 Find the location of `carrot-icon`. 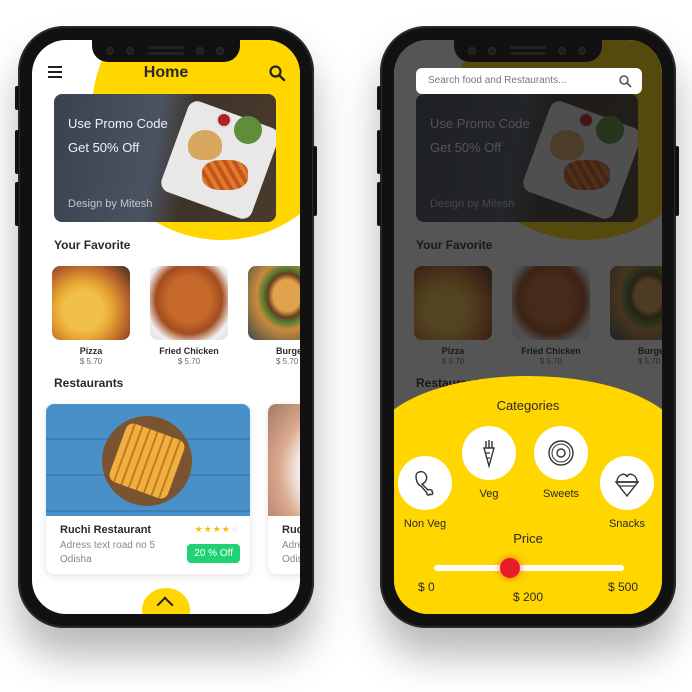

carrot-icon is located at coordinates (489, 454).